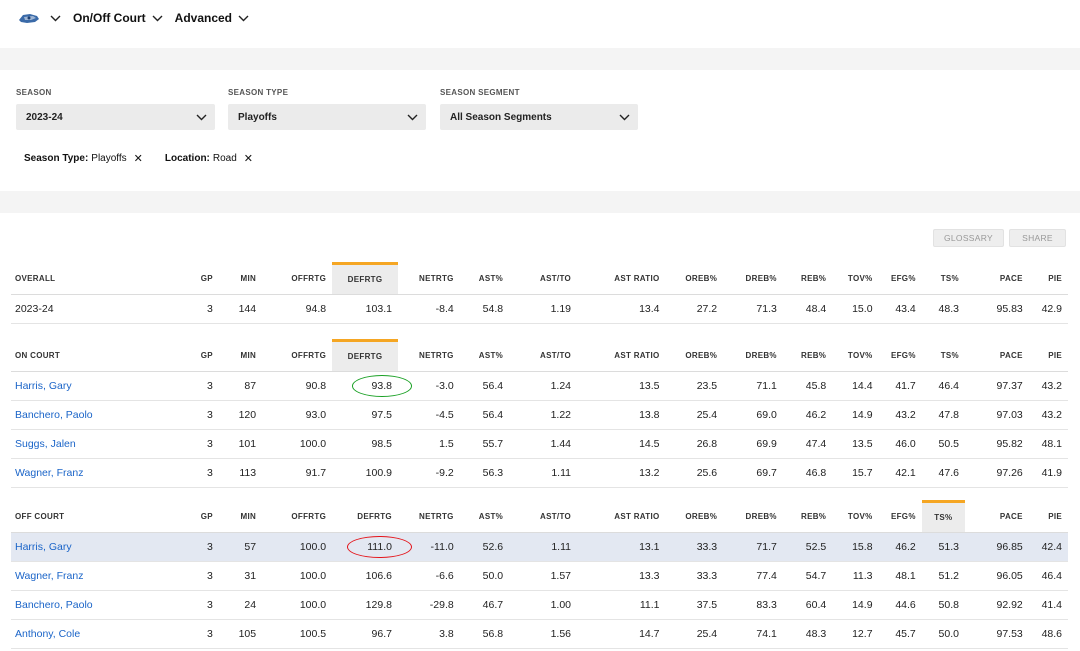 The image size is (1080, 651). What do you see at coordinates (1037, 238) in the screenshot?
I see `share-button: SHARE` at bounding box center [1037, 238].